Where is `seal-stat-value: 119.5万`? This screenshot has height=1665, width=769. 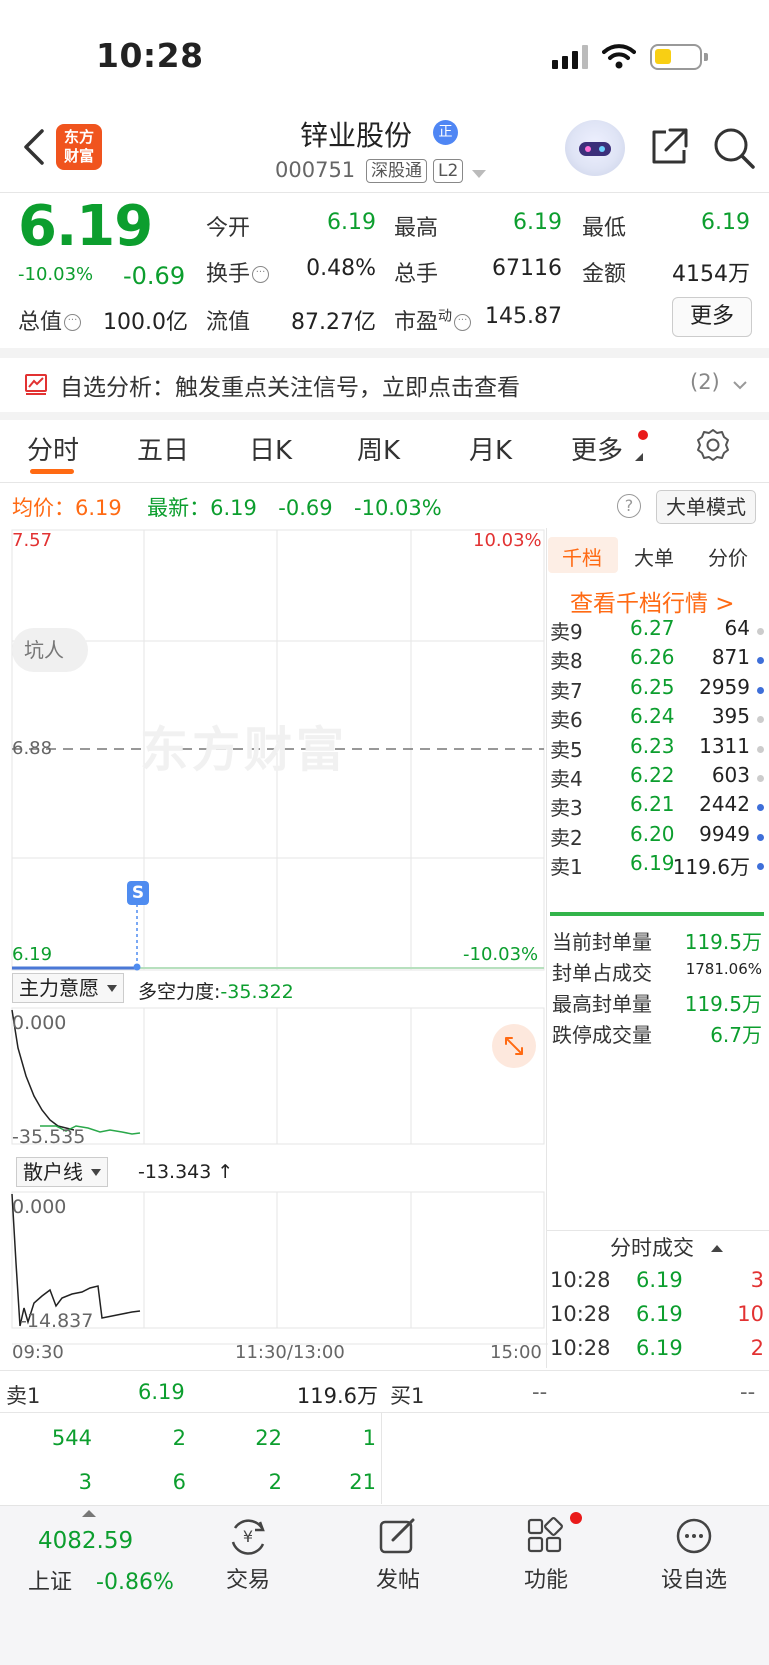
seal-stat-value: 119.5万 is located at coordinates (723, 942).